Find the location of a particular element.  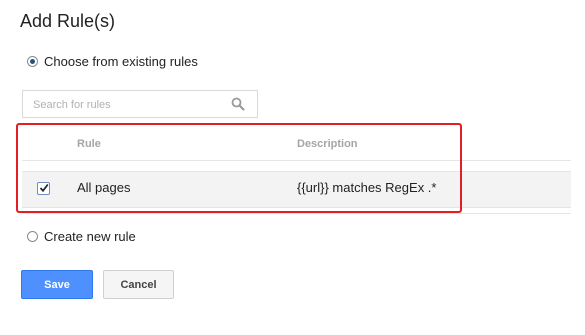

existing-rules-option: Choose from existing rules is located at coordinates (112, 61).